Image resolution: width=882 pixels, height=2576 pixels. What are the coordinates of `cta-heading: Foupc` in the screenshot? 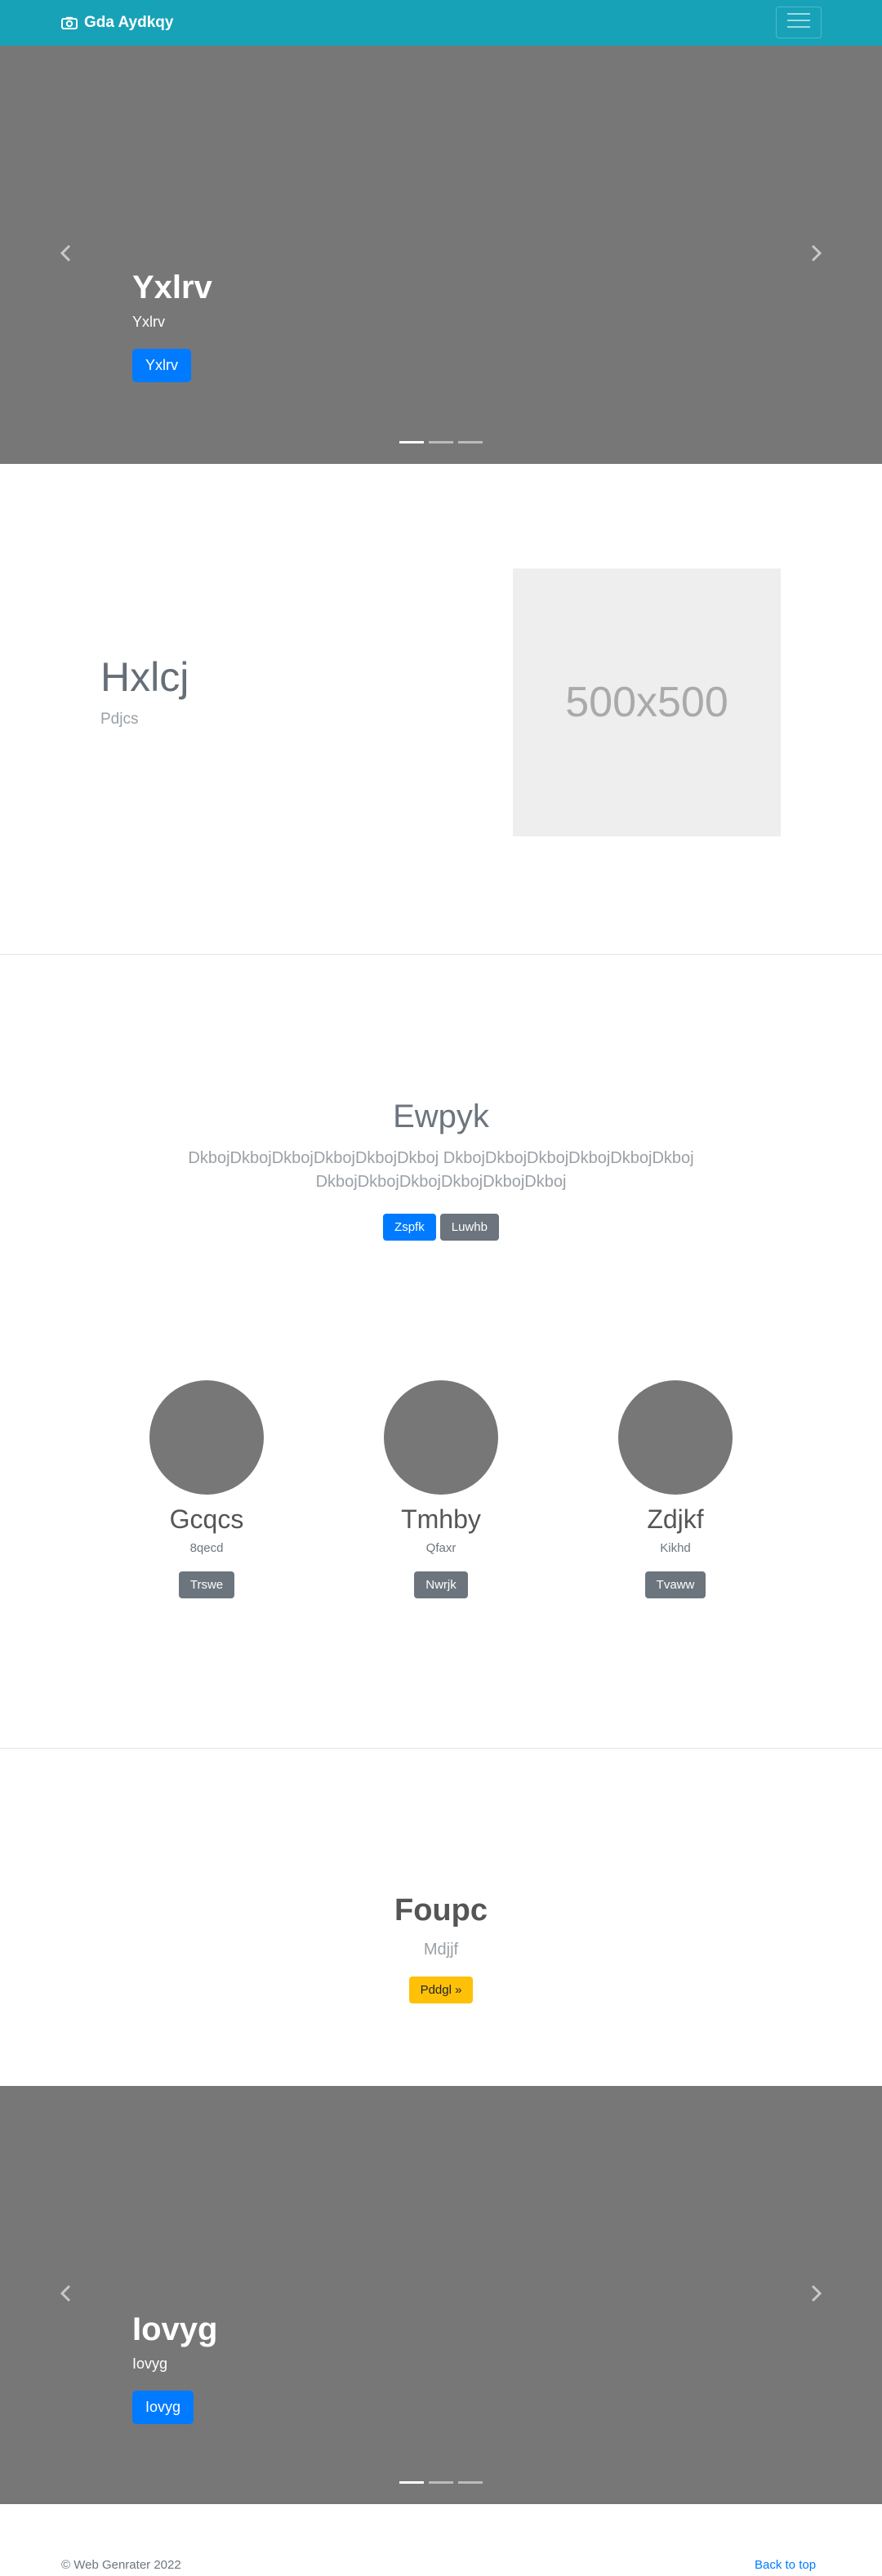 It's located at (441, 1910).